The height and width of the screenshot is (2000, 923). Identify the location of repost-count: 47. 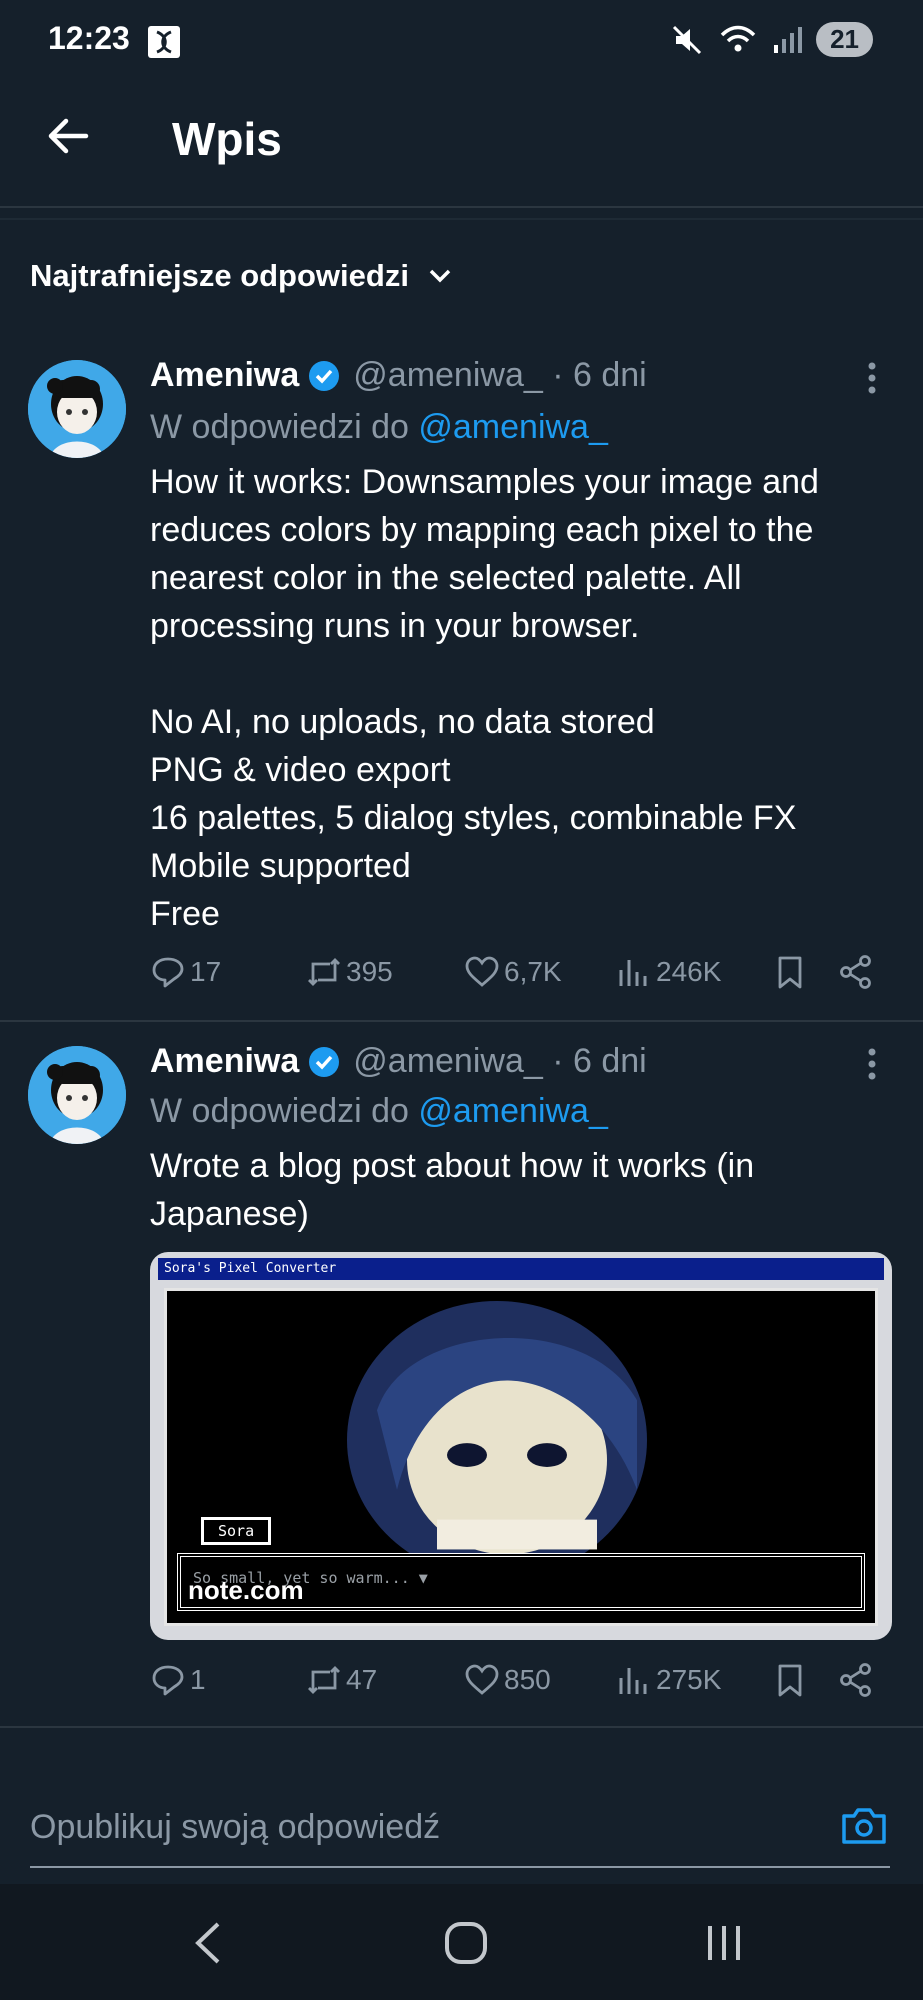
(362, 1679).